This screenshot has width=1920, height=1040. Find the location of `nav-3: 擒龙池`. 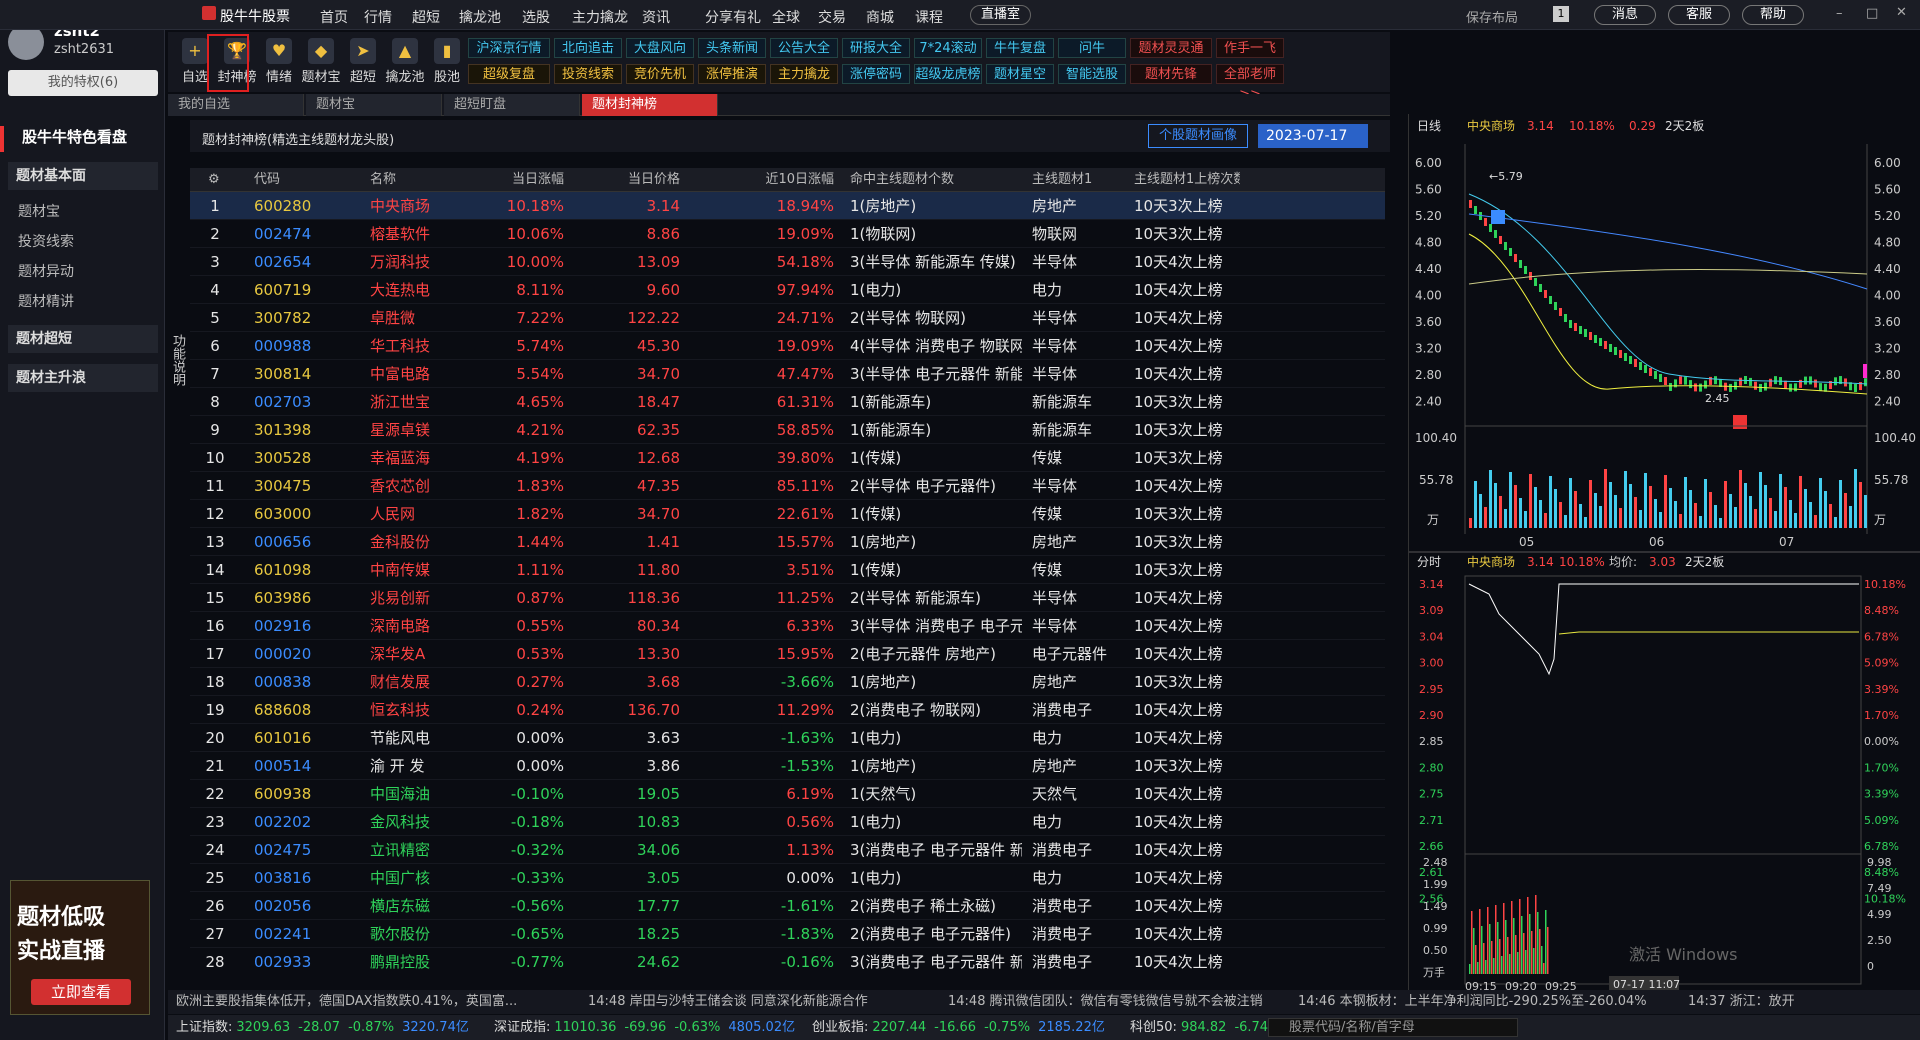

nav-3: 擒龙池 is located at coordinates (480, 17).